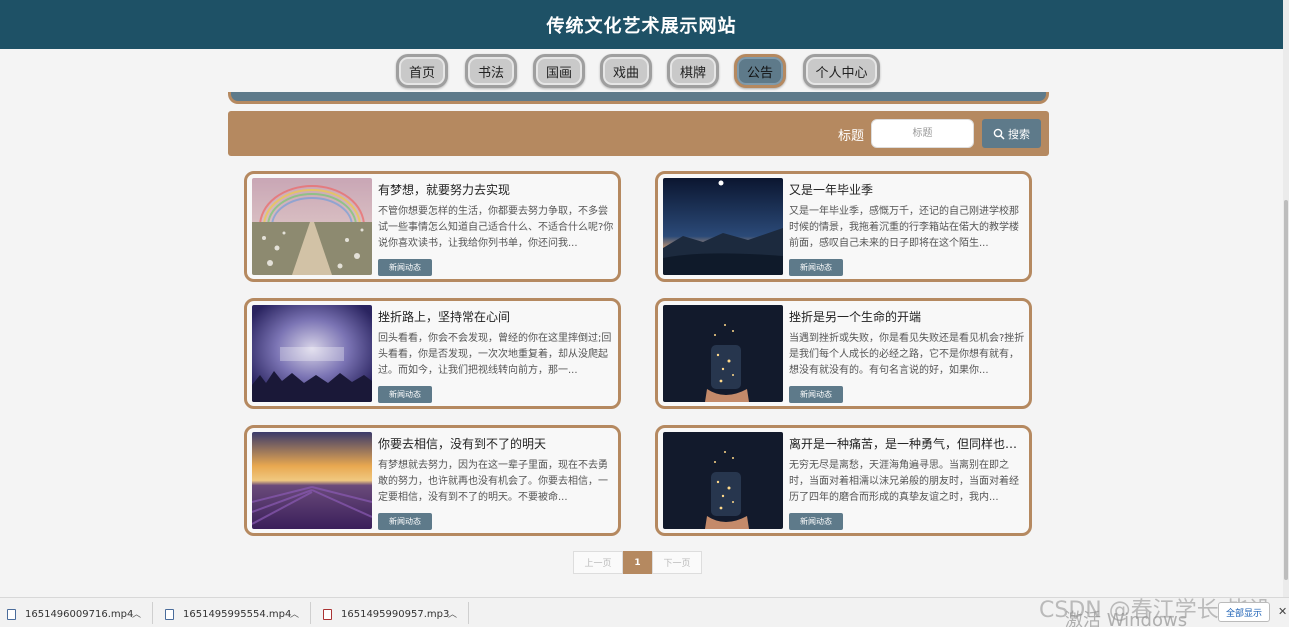  What do you see at coordinates (693, 71) in the screenshot?
I see `nav-chess: 棋牌` at bounding box center [693, 71].